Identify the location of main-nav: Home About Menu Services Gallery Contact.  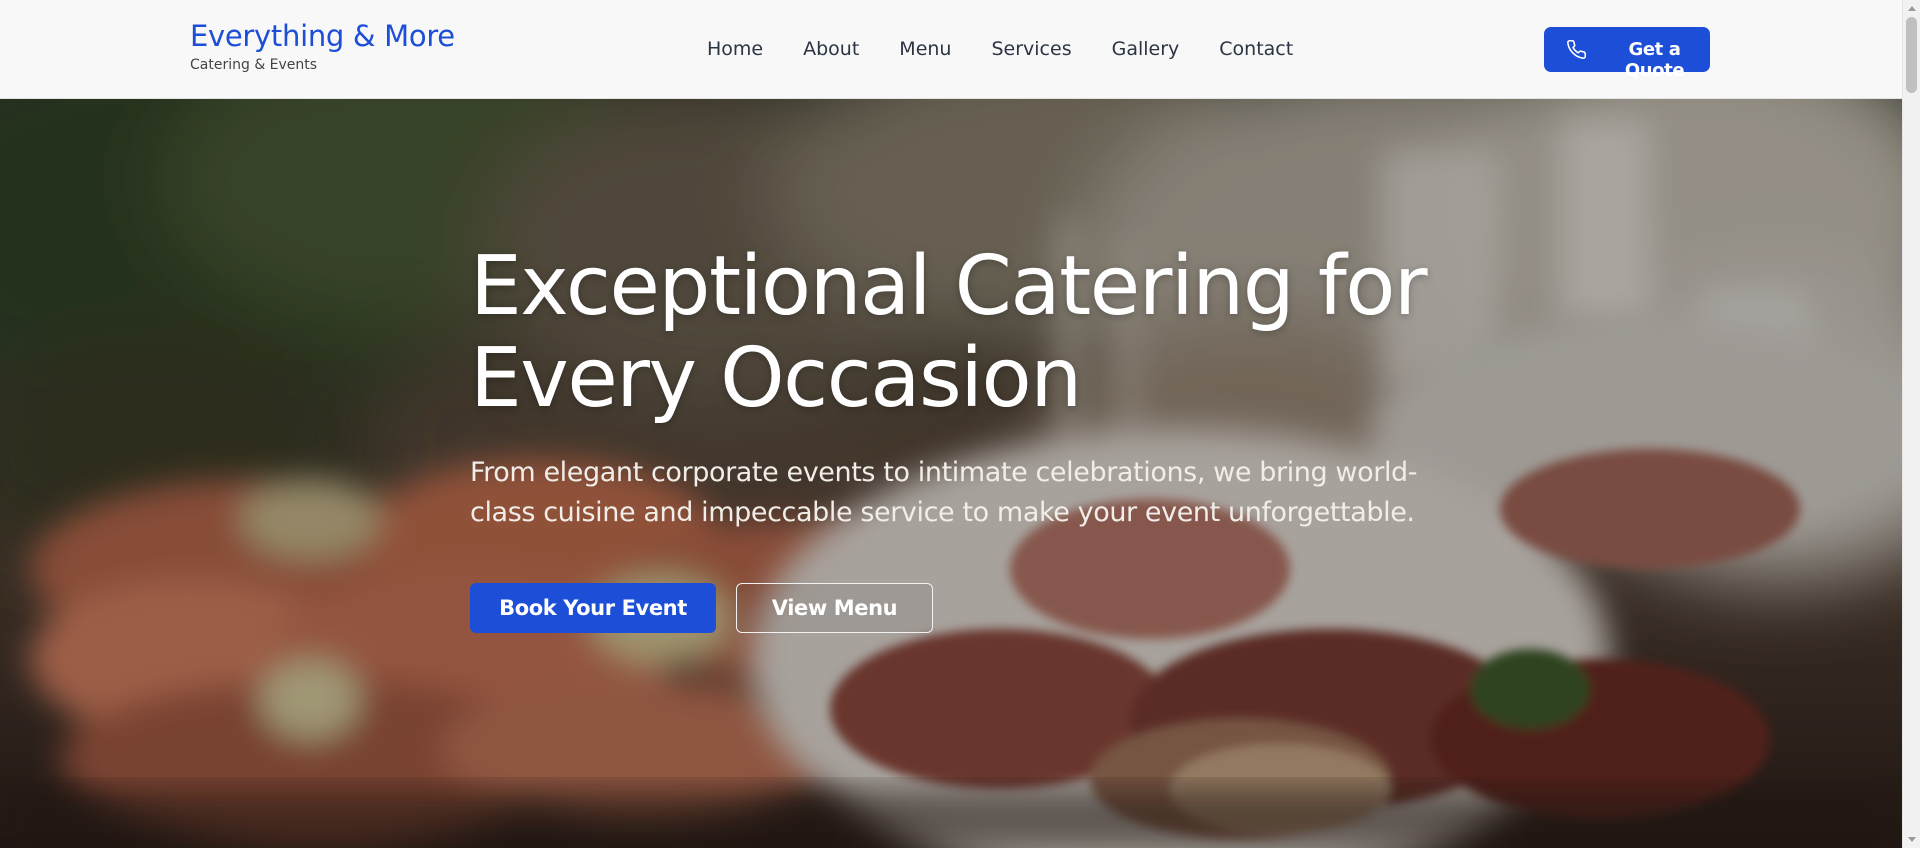
(1000, 49).